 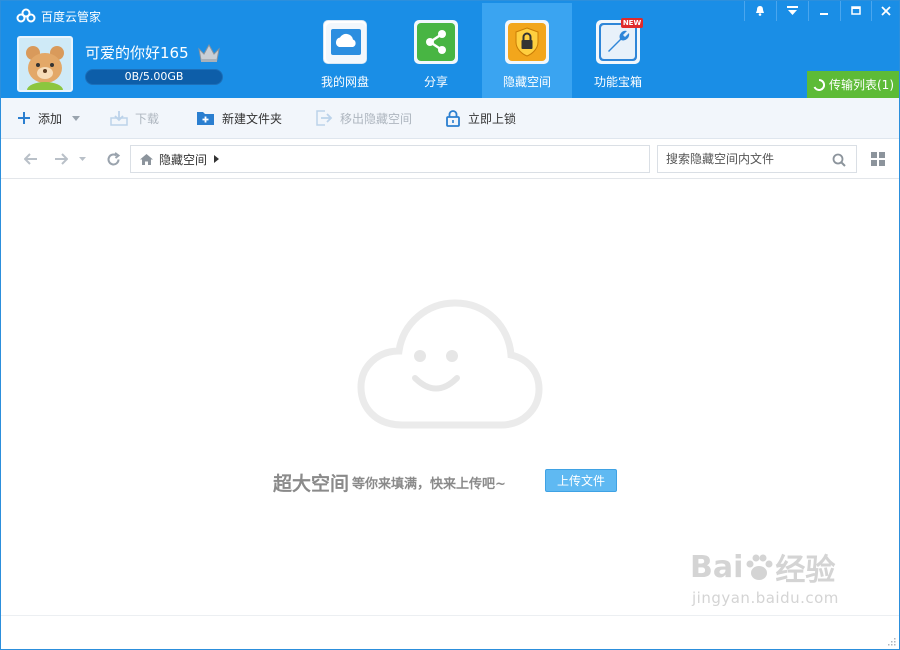 I want to click on storage-quota-text: 0B/5.00GB, so click(x=154, y=76).